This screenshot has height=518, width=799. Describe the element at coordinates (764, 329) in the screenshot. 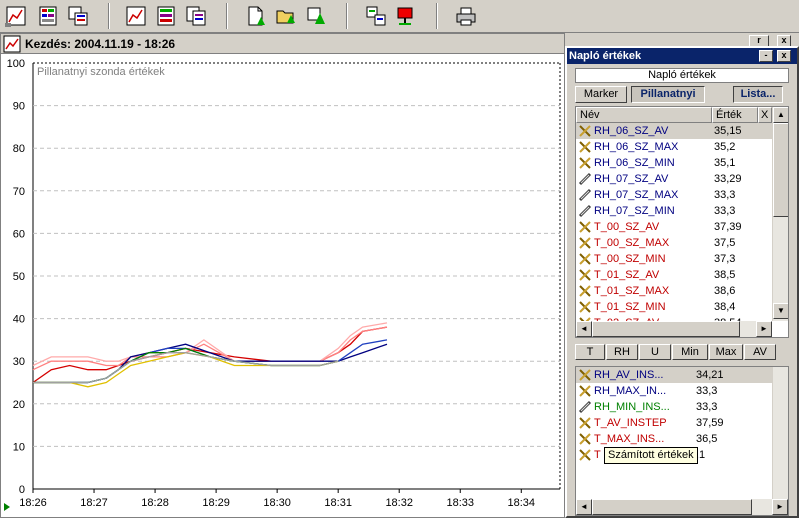

I see `scroll-right-button: ►` at that location.